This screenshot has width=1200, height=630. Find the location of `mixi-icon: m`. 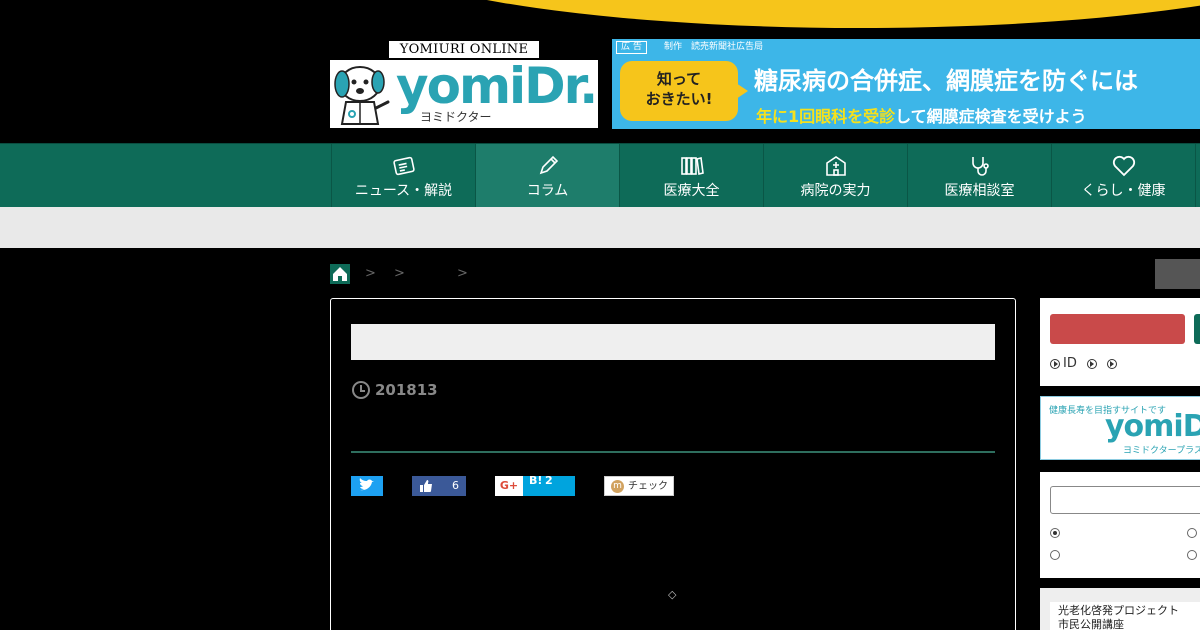

mixi-icon: m is located at coordinates (617, 486).